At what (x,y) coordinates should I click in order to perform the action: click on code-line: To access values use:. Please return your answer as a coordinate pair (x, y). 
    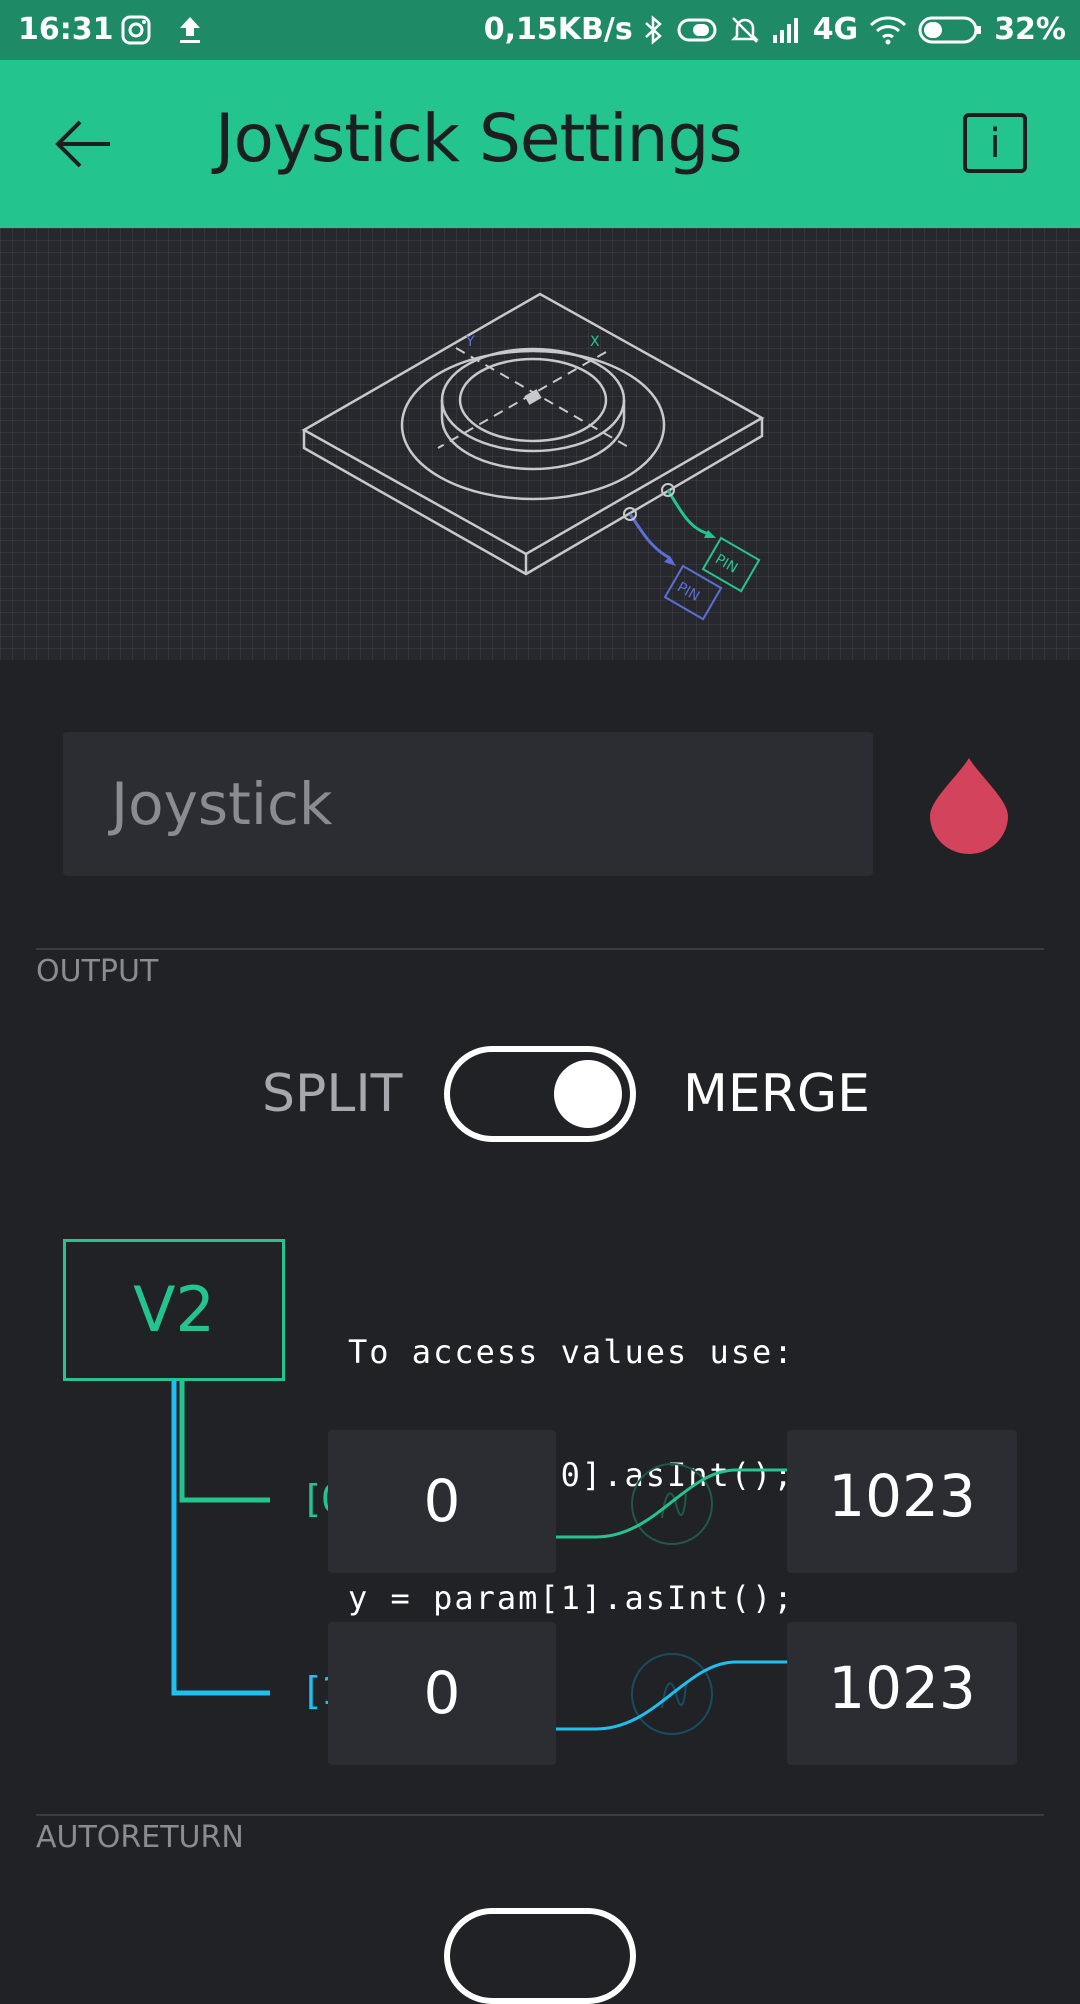
    Looking at the image, I should click on (571, 1352).